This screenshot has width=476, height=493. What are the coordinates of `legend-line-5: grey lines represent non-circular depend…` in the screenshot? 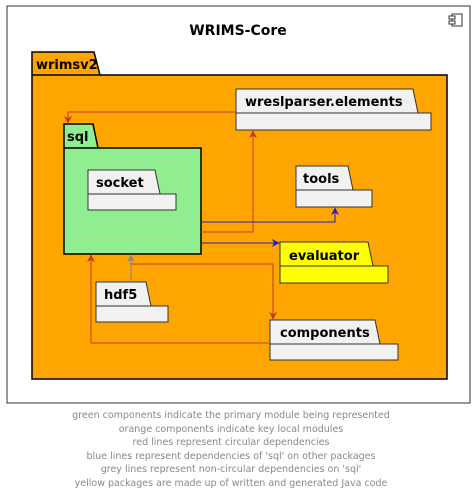 It's located at (231, 469).